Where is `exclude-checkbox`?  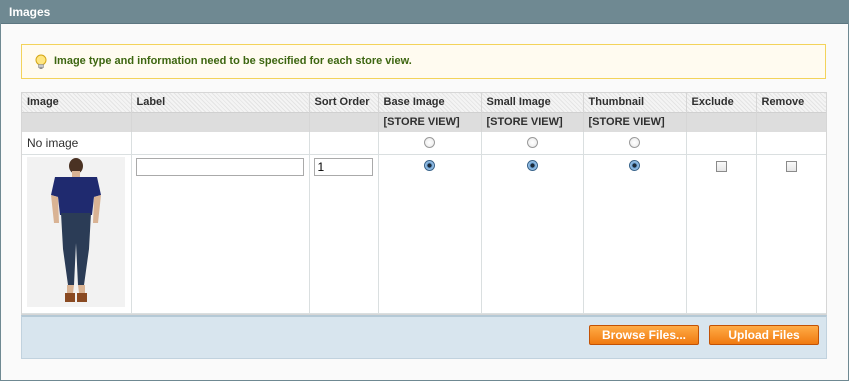 exclude-checkbox is located at coordinates (721, 166).